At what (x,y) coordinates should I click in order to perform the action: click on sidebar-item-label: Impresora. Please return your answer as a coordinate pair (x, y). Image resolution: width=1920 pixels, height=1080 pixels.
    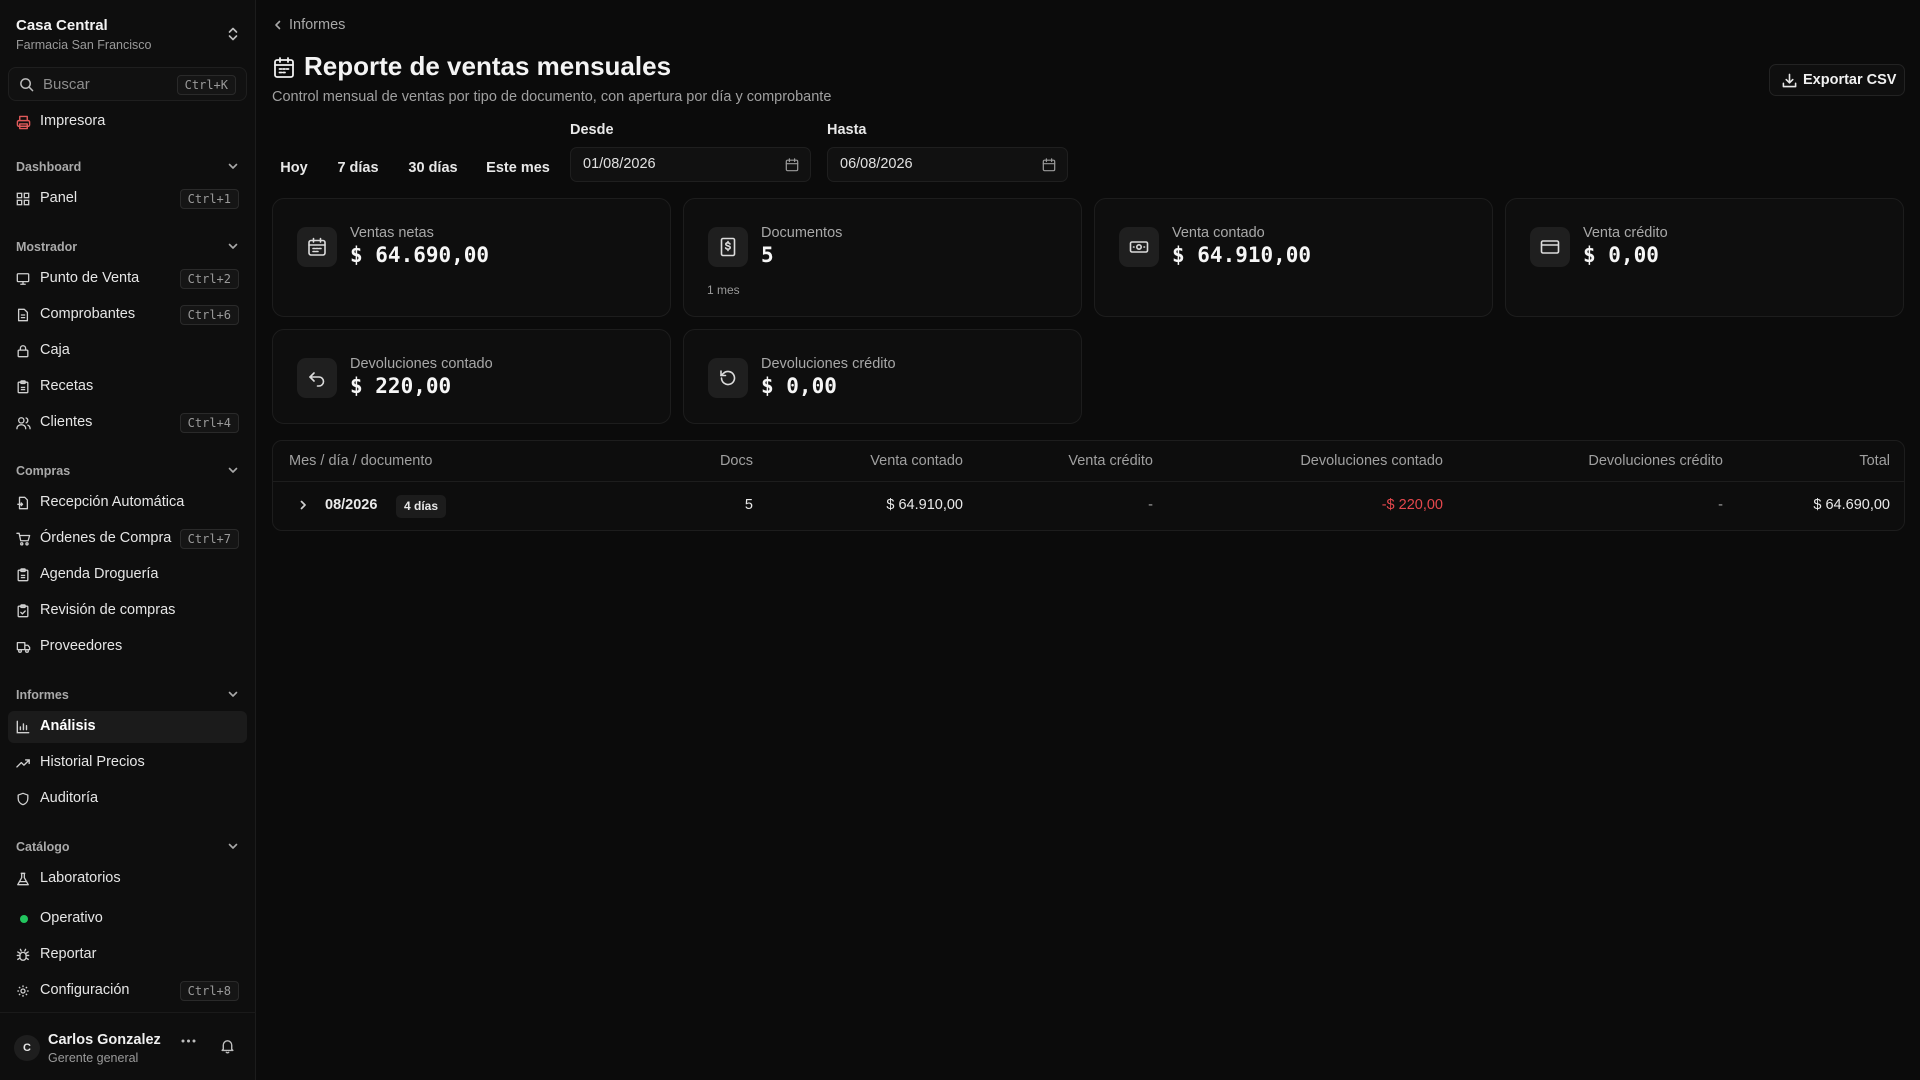
    Looking at the image, I should click on (73, 121).